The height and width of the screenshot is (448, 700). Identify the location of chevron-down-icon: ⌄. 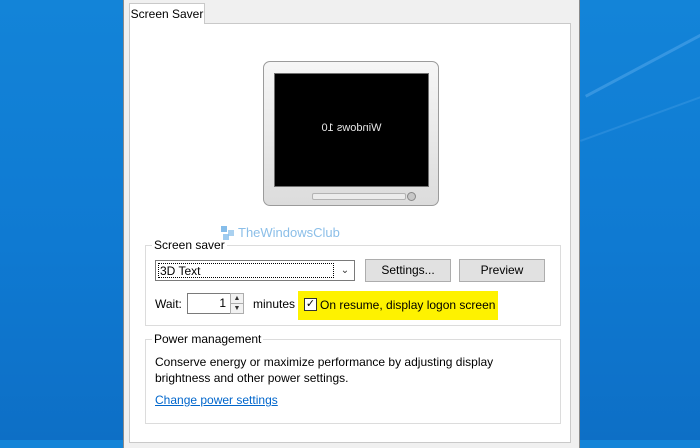
(345, 270).